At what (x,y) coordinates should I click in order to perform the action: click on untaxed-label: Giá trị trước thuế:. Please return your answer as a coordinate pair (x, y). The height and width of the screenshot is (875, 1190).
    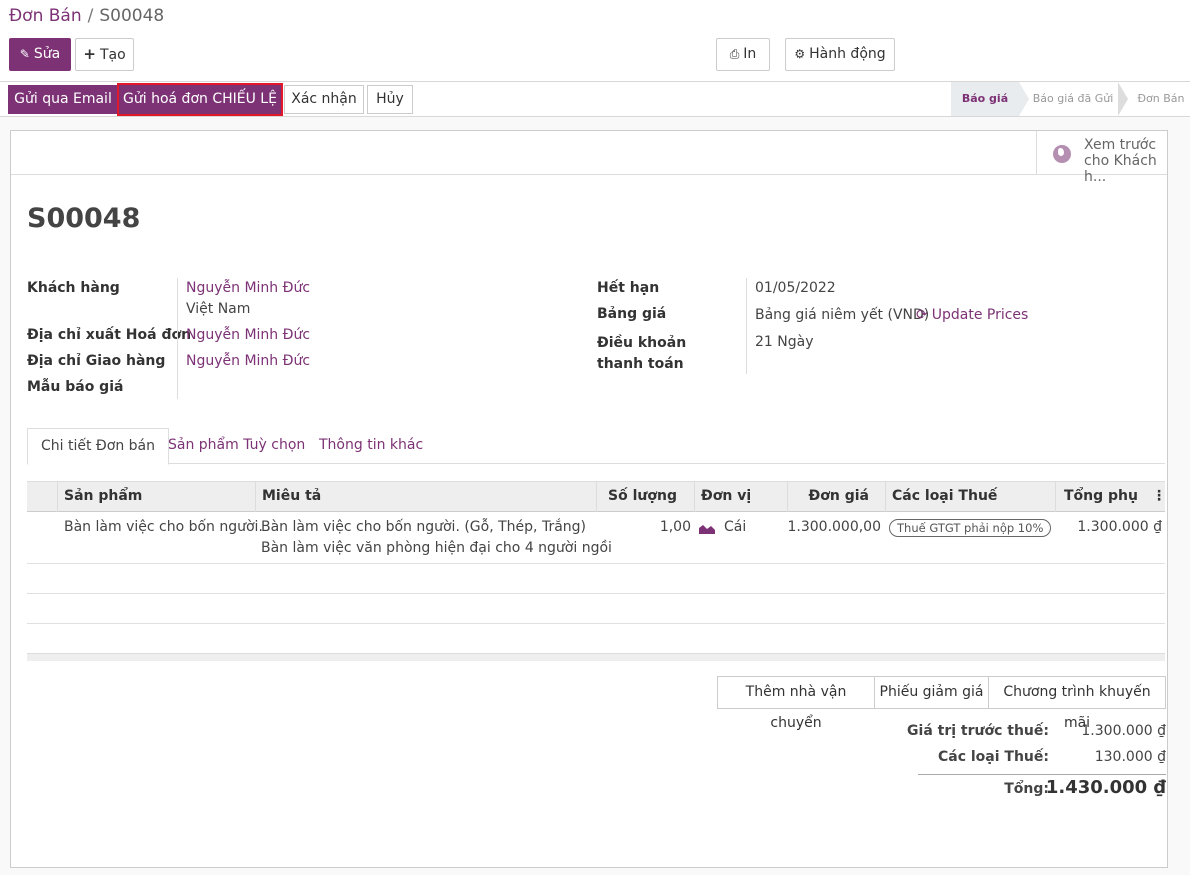
    Looking at the image, I should click on (978, 731).